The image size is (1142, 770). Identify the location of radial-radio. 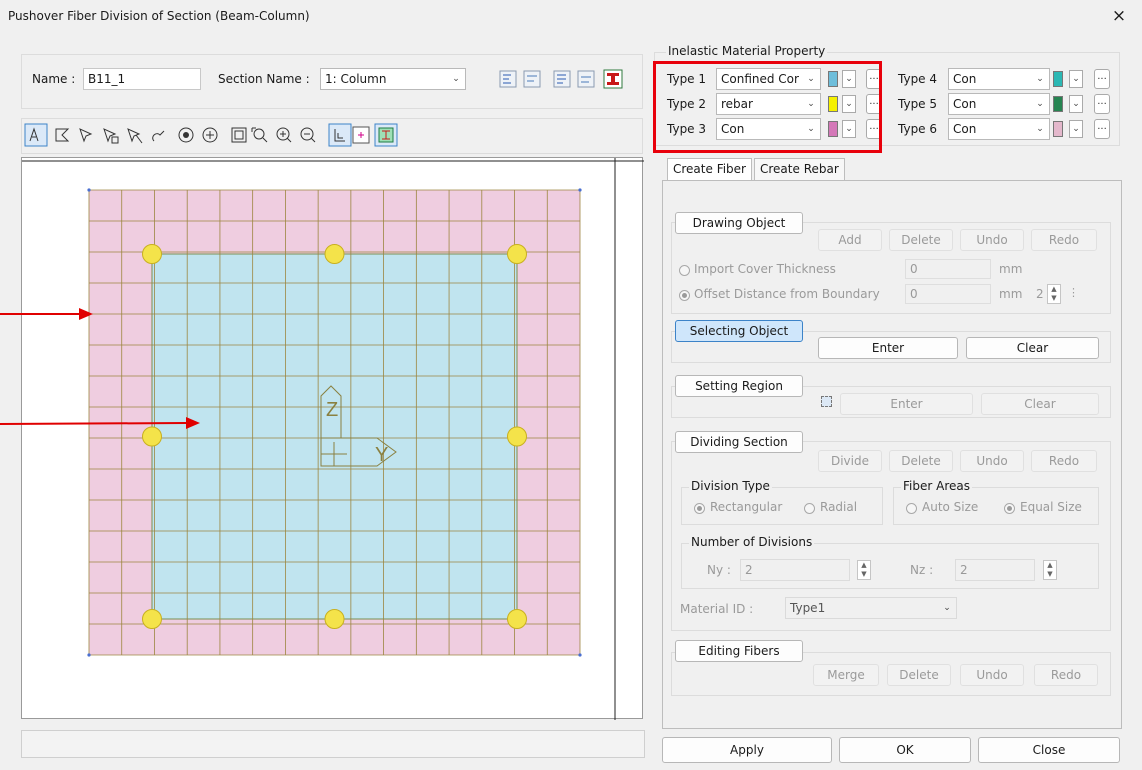
(809, 508).